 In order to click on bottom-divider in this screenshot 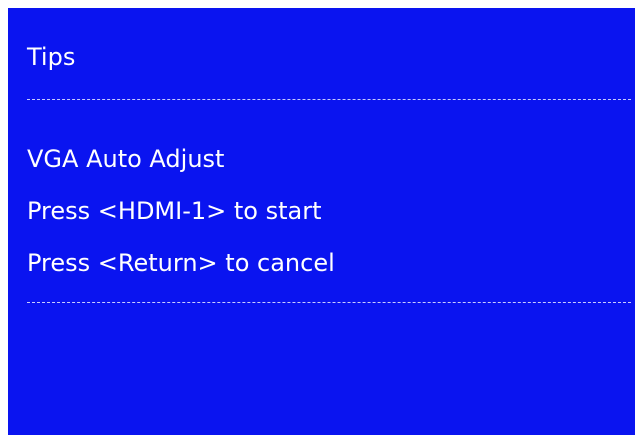, I will do `click(329, 302)`.